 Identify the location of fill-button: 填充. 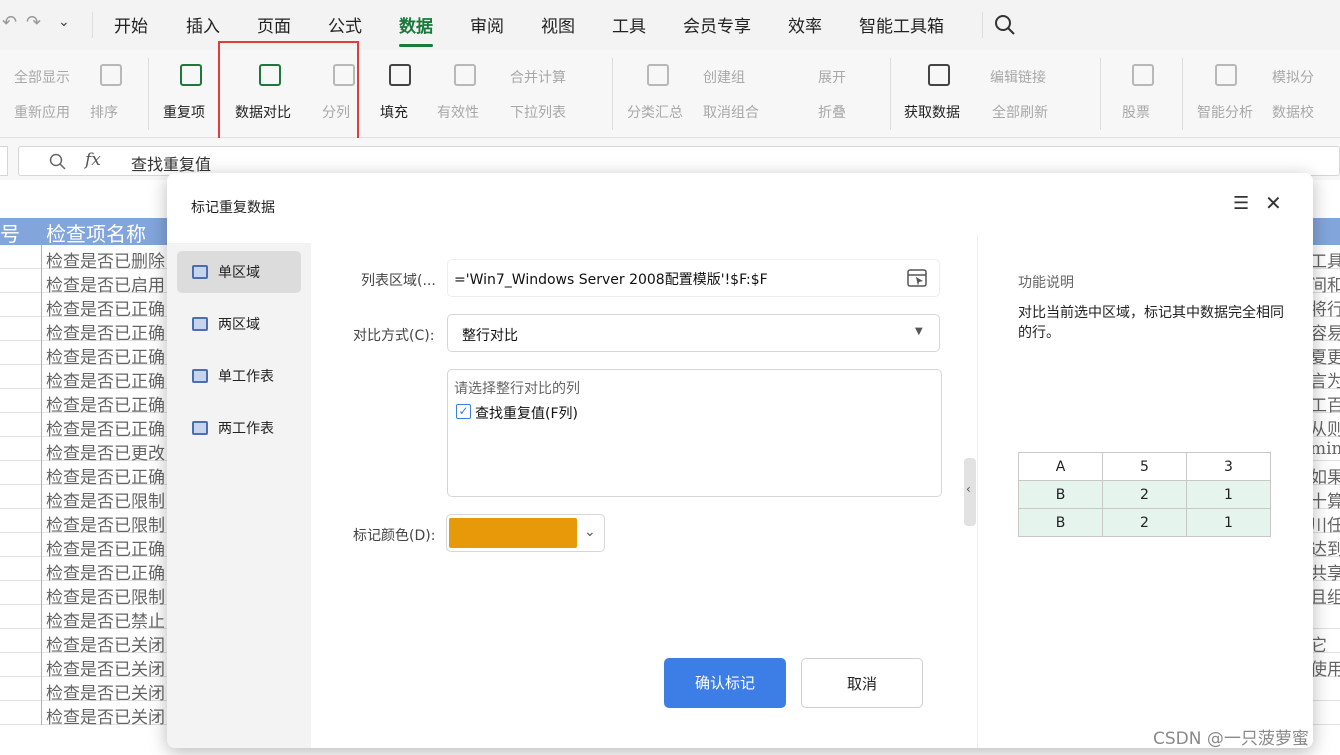
(394, 112).